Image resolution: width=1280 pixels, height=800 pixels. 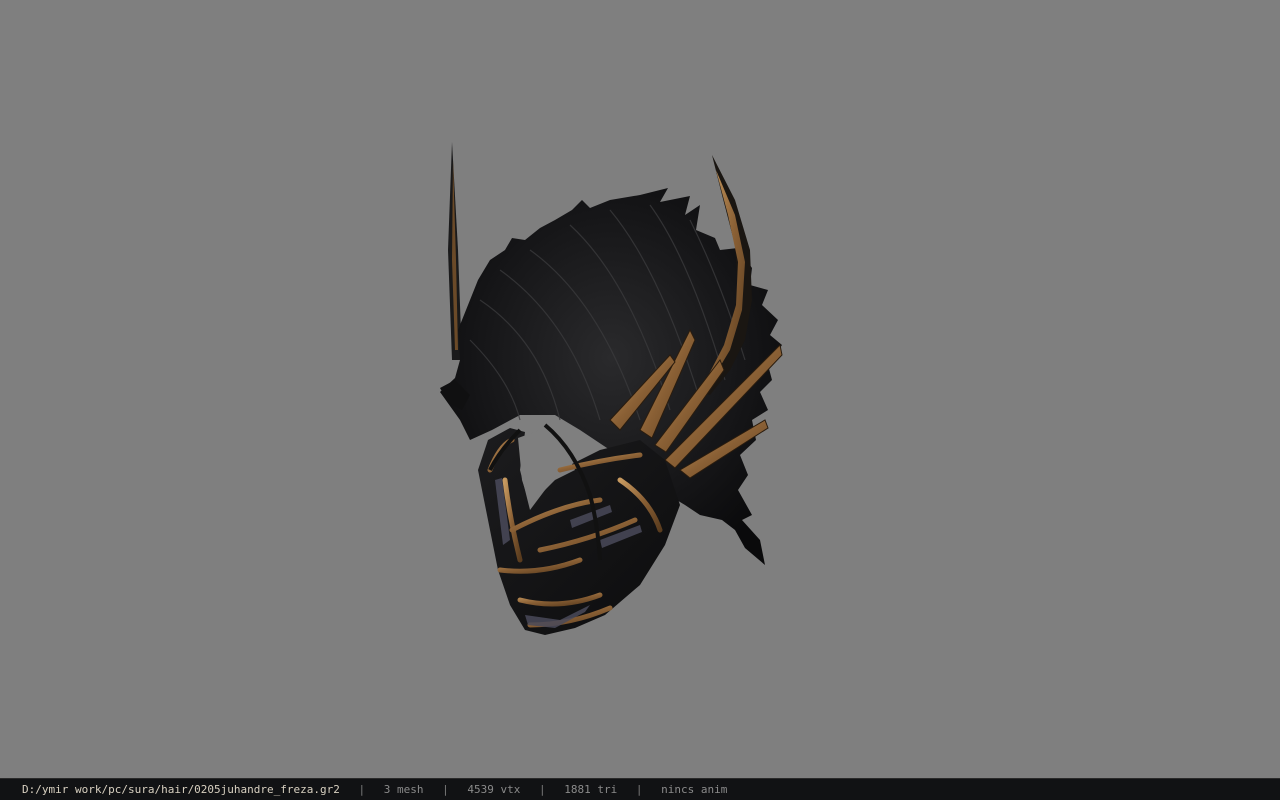 I want to click on triangle-count: 1881 tri, so click(x=591, y=789).